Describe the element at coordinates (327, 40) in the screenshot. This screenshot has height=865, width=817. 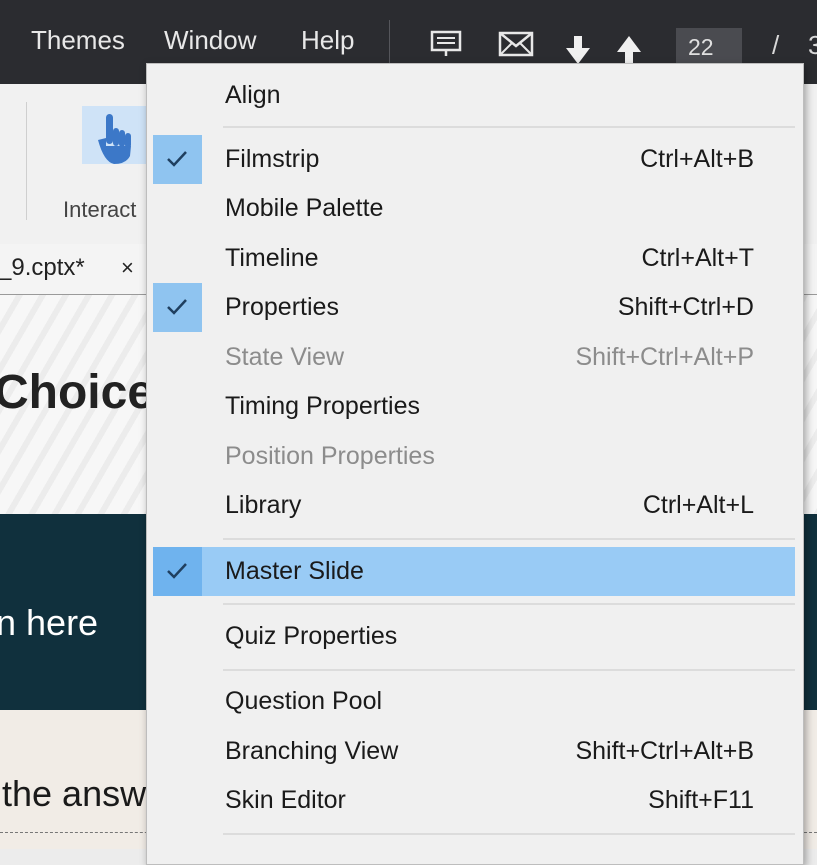
I see `menu-help: Help` at that location.